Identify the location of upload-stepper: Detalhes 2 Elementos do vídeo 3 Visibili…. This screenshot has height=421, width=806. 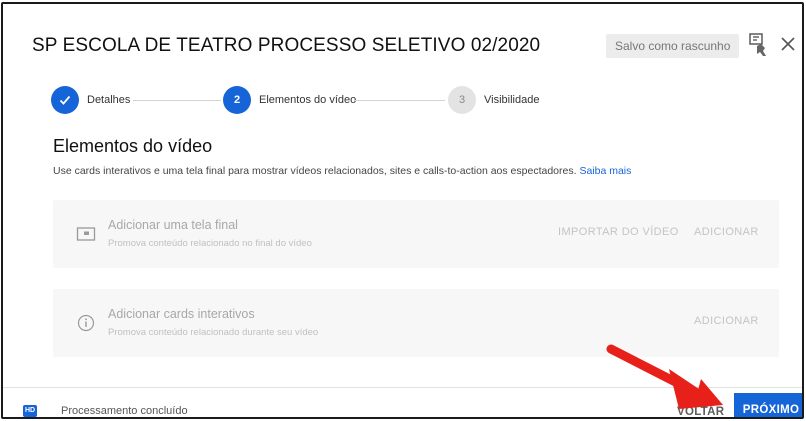
(402, 102).